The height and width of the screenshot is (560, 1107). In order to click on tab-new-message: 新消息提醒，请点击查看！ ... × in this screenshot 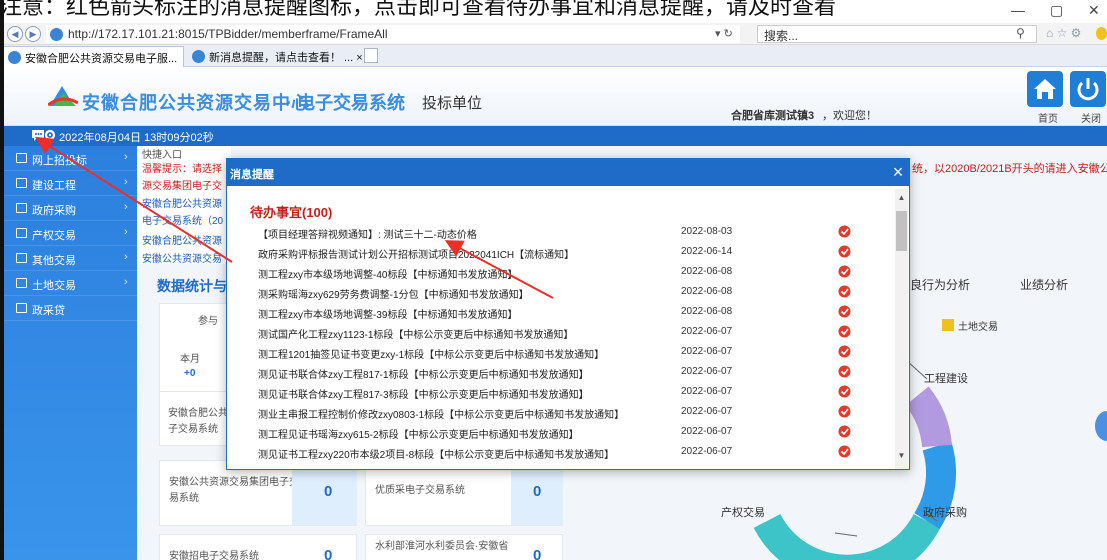, I will do `click(275, 56)`.